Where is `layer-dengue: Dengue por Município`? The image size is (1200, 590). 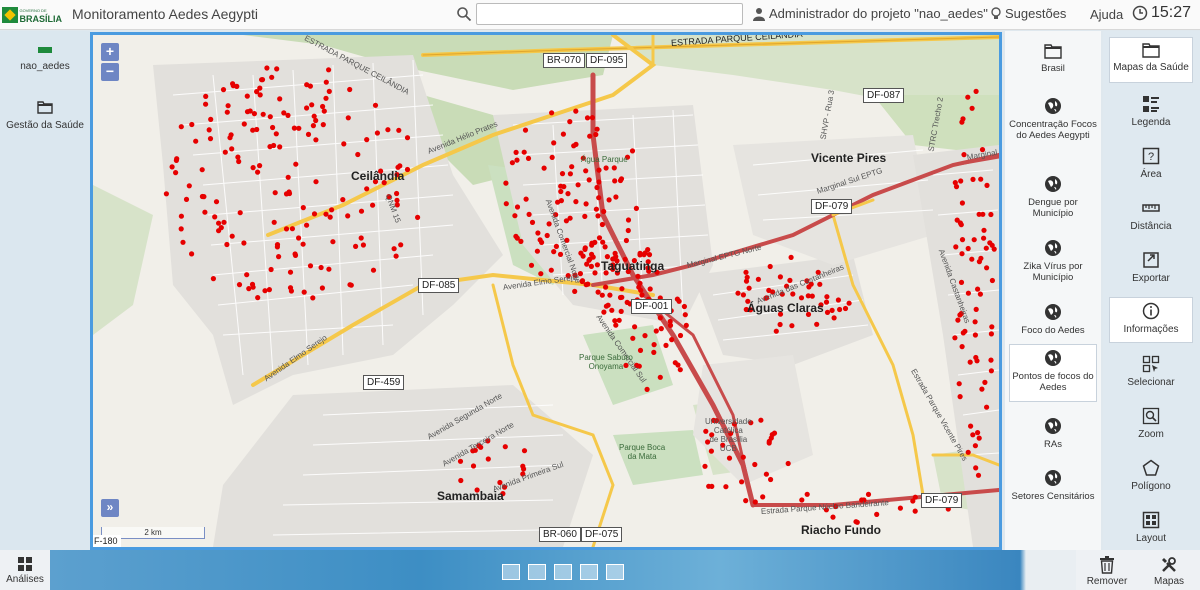
layer-dengue: Dengue por Município is located at coordinates (1053, 195).